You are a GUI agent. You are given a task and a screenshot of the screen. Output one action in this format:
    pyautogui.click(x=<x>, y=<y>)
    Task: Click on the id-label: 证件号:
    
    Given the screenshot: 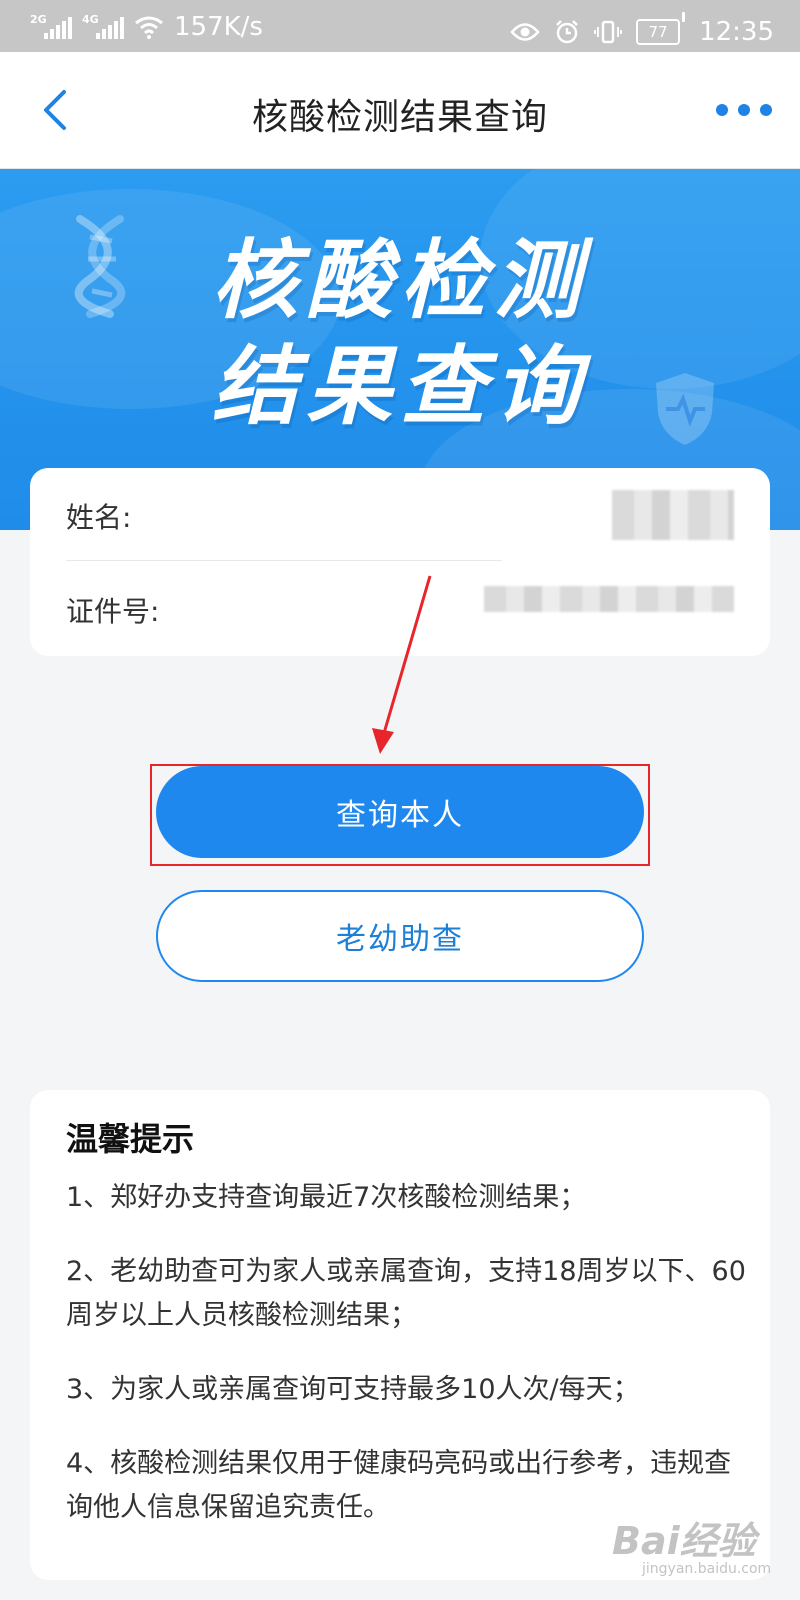 What is the action you would take?
    pyautogui.click(x=113, y=611)
    